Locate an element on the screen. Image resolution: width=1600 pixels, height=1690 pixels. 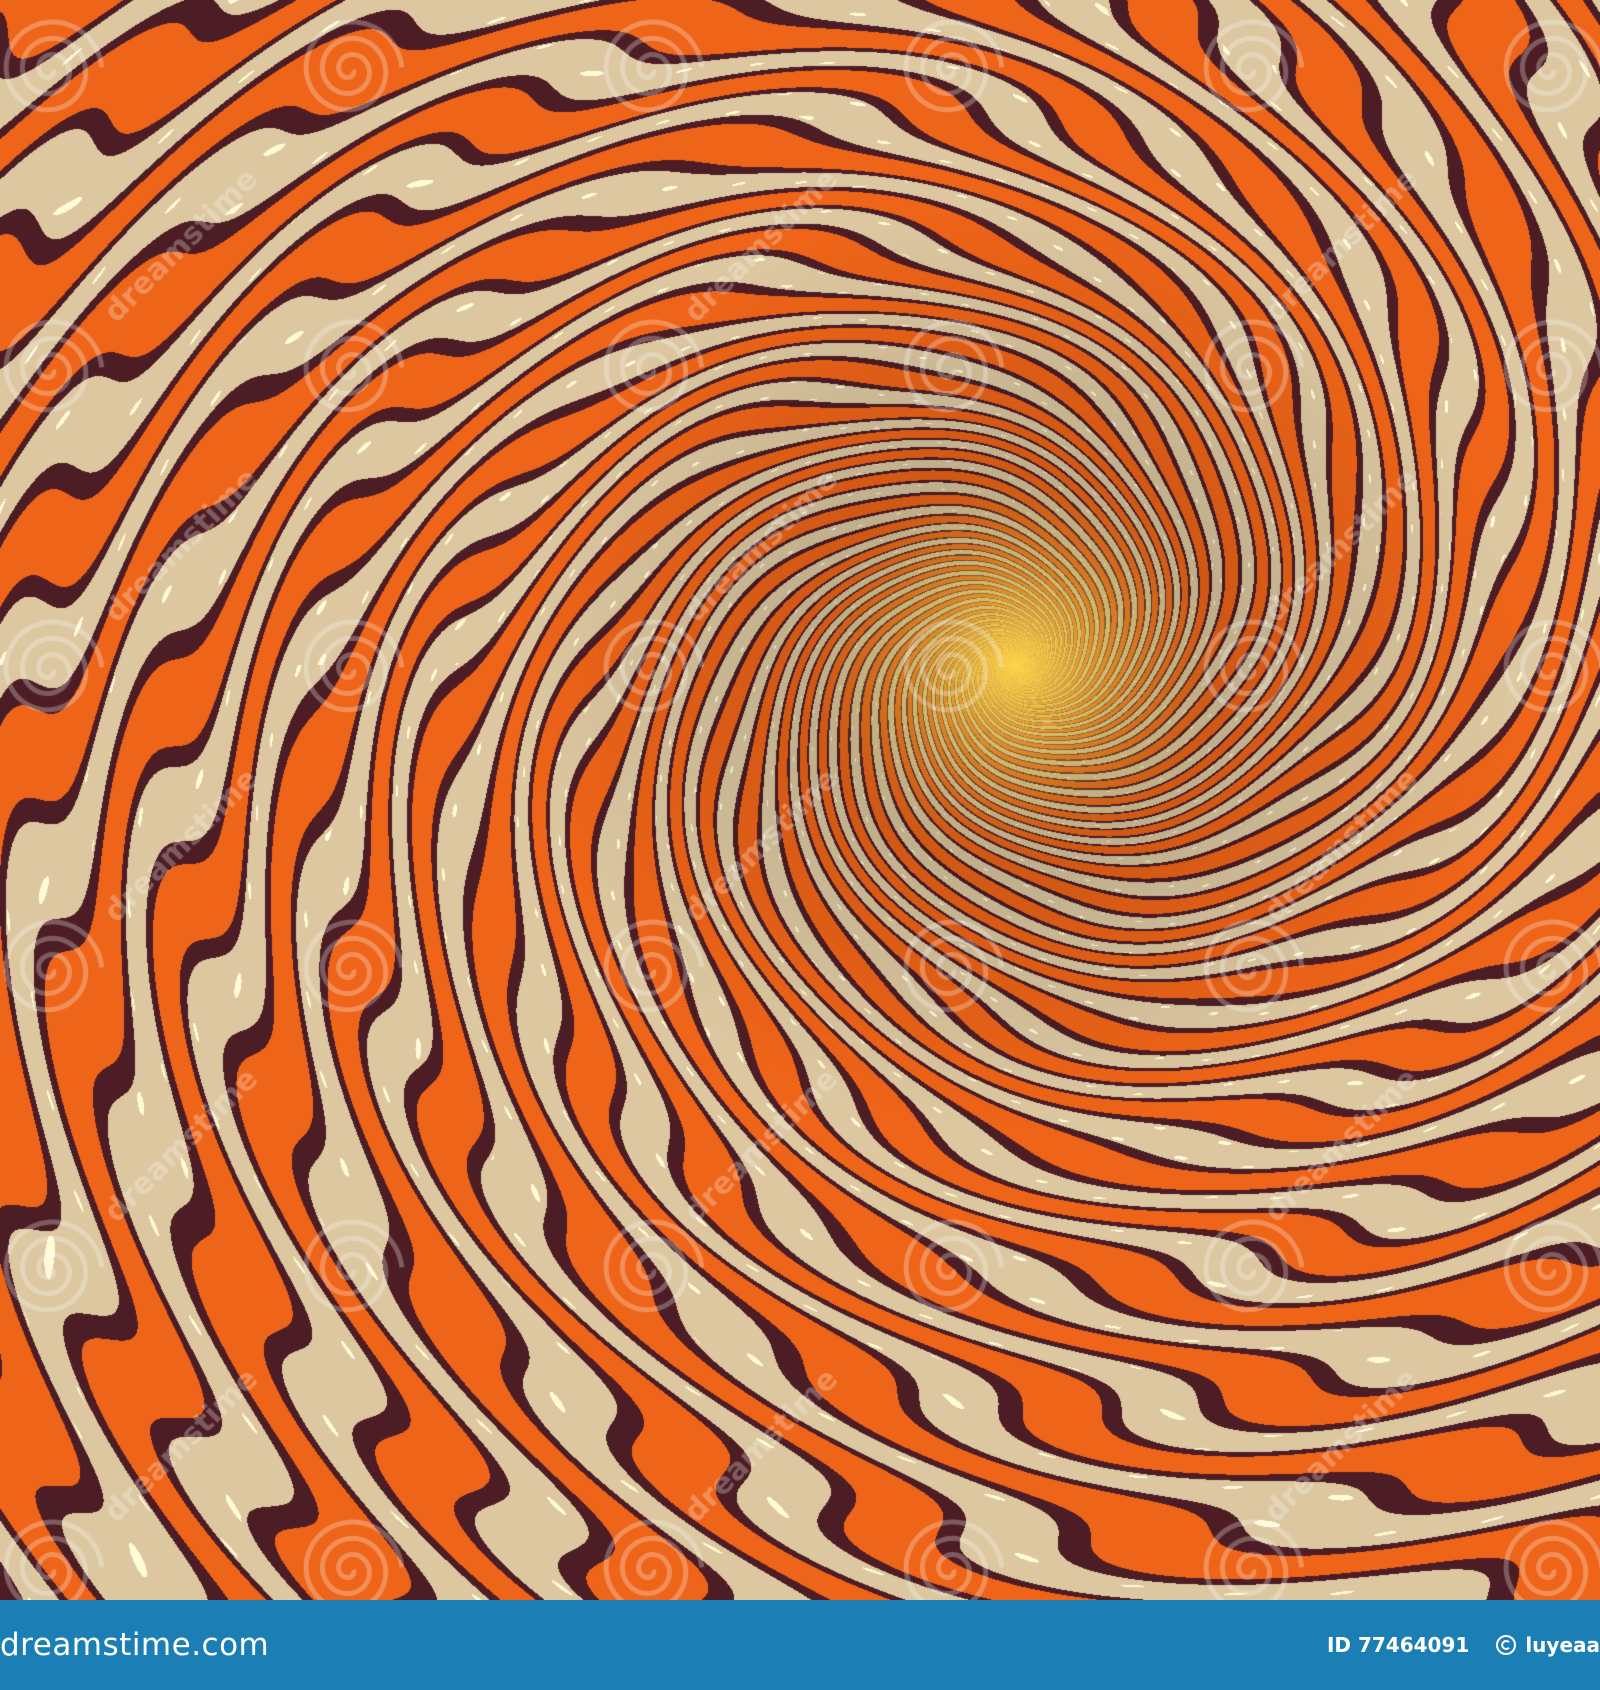
footer-meta: ID 77464091 luyeaa is located at coordinates (1463, 1645).